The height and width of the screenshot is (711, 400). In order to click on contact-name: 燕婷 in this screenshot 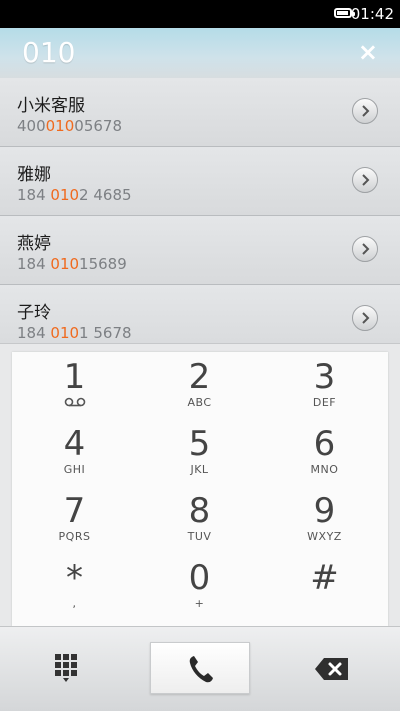, I will do `click(34, 244)`.